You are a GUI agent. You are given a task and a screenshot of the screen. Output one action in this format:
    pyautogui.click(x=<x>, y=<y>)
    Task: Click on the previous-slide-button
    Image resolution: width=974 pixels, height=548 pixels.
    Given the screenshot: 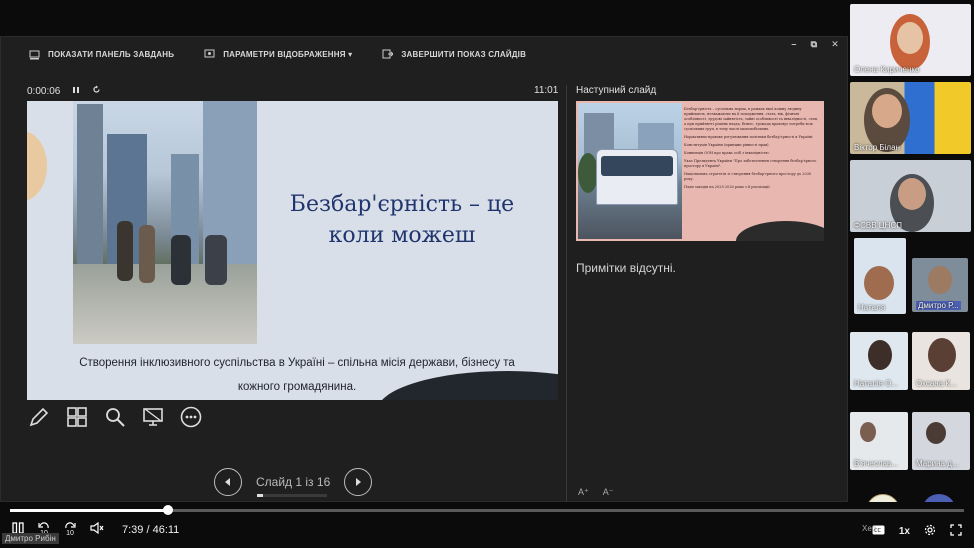 What is the action you would take?
    pyautogui.click(x=228, y=482)
    